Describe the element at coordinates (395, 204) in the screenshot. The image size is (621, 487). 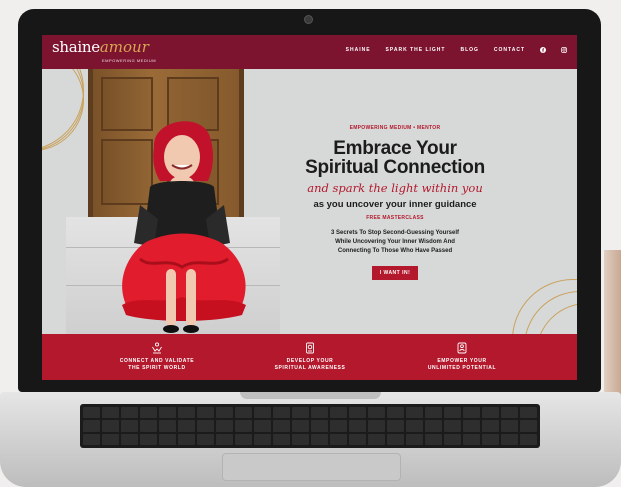
I see `hero-subhead: as you uncover your inner guidance` at that location.